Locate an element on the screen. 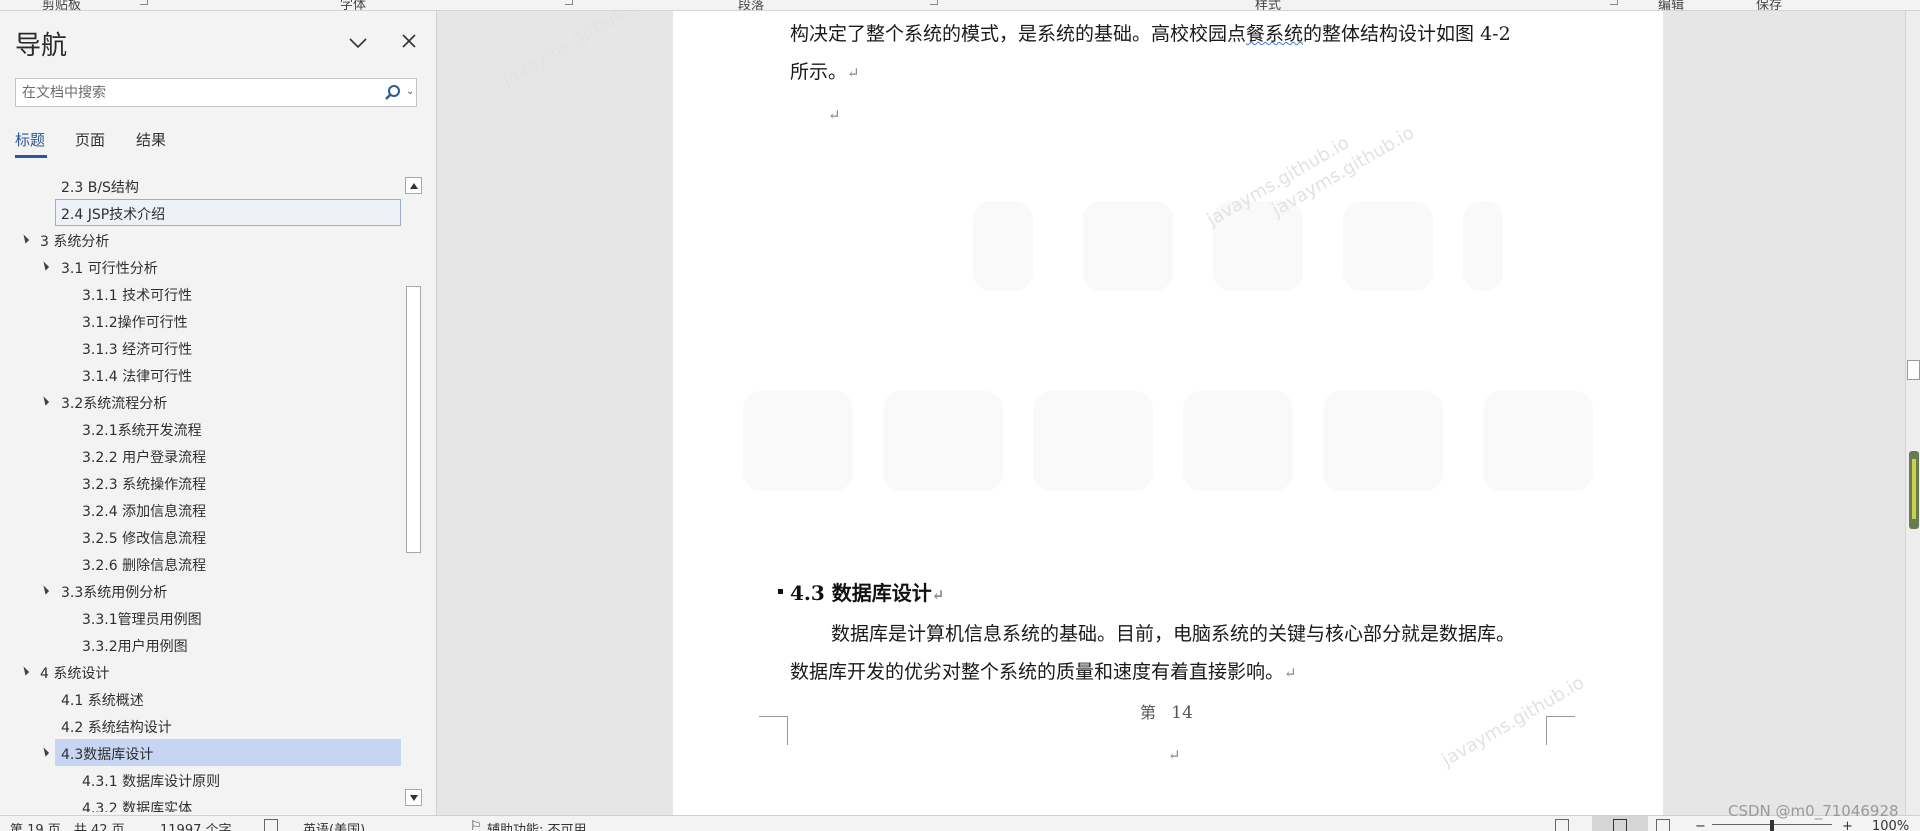  spelling-flagged-word: 餐系统 is located at coordinates (1274, 34).